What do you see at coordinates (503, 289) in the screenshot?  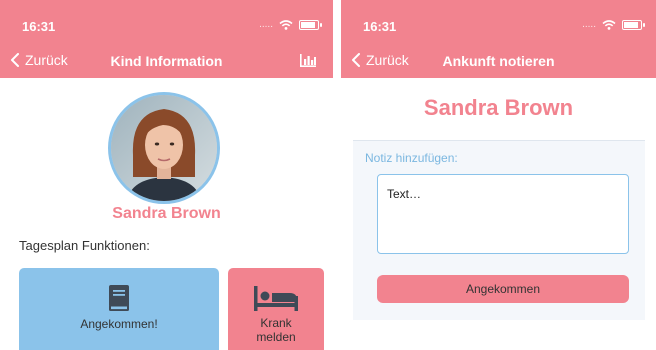 I see `arrived-button: Angekommen` at bounding box center [503, 289].